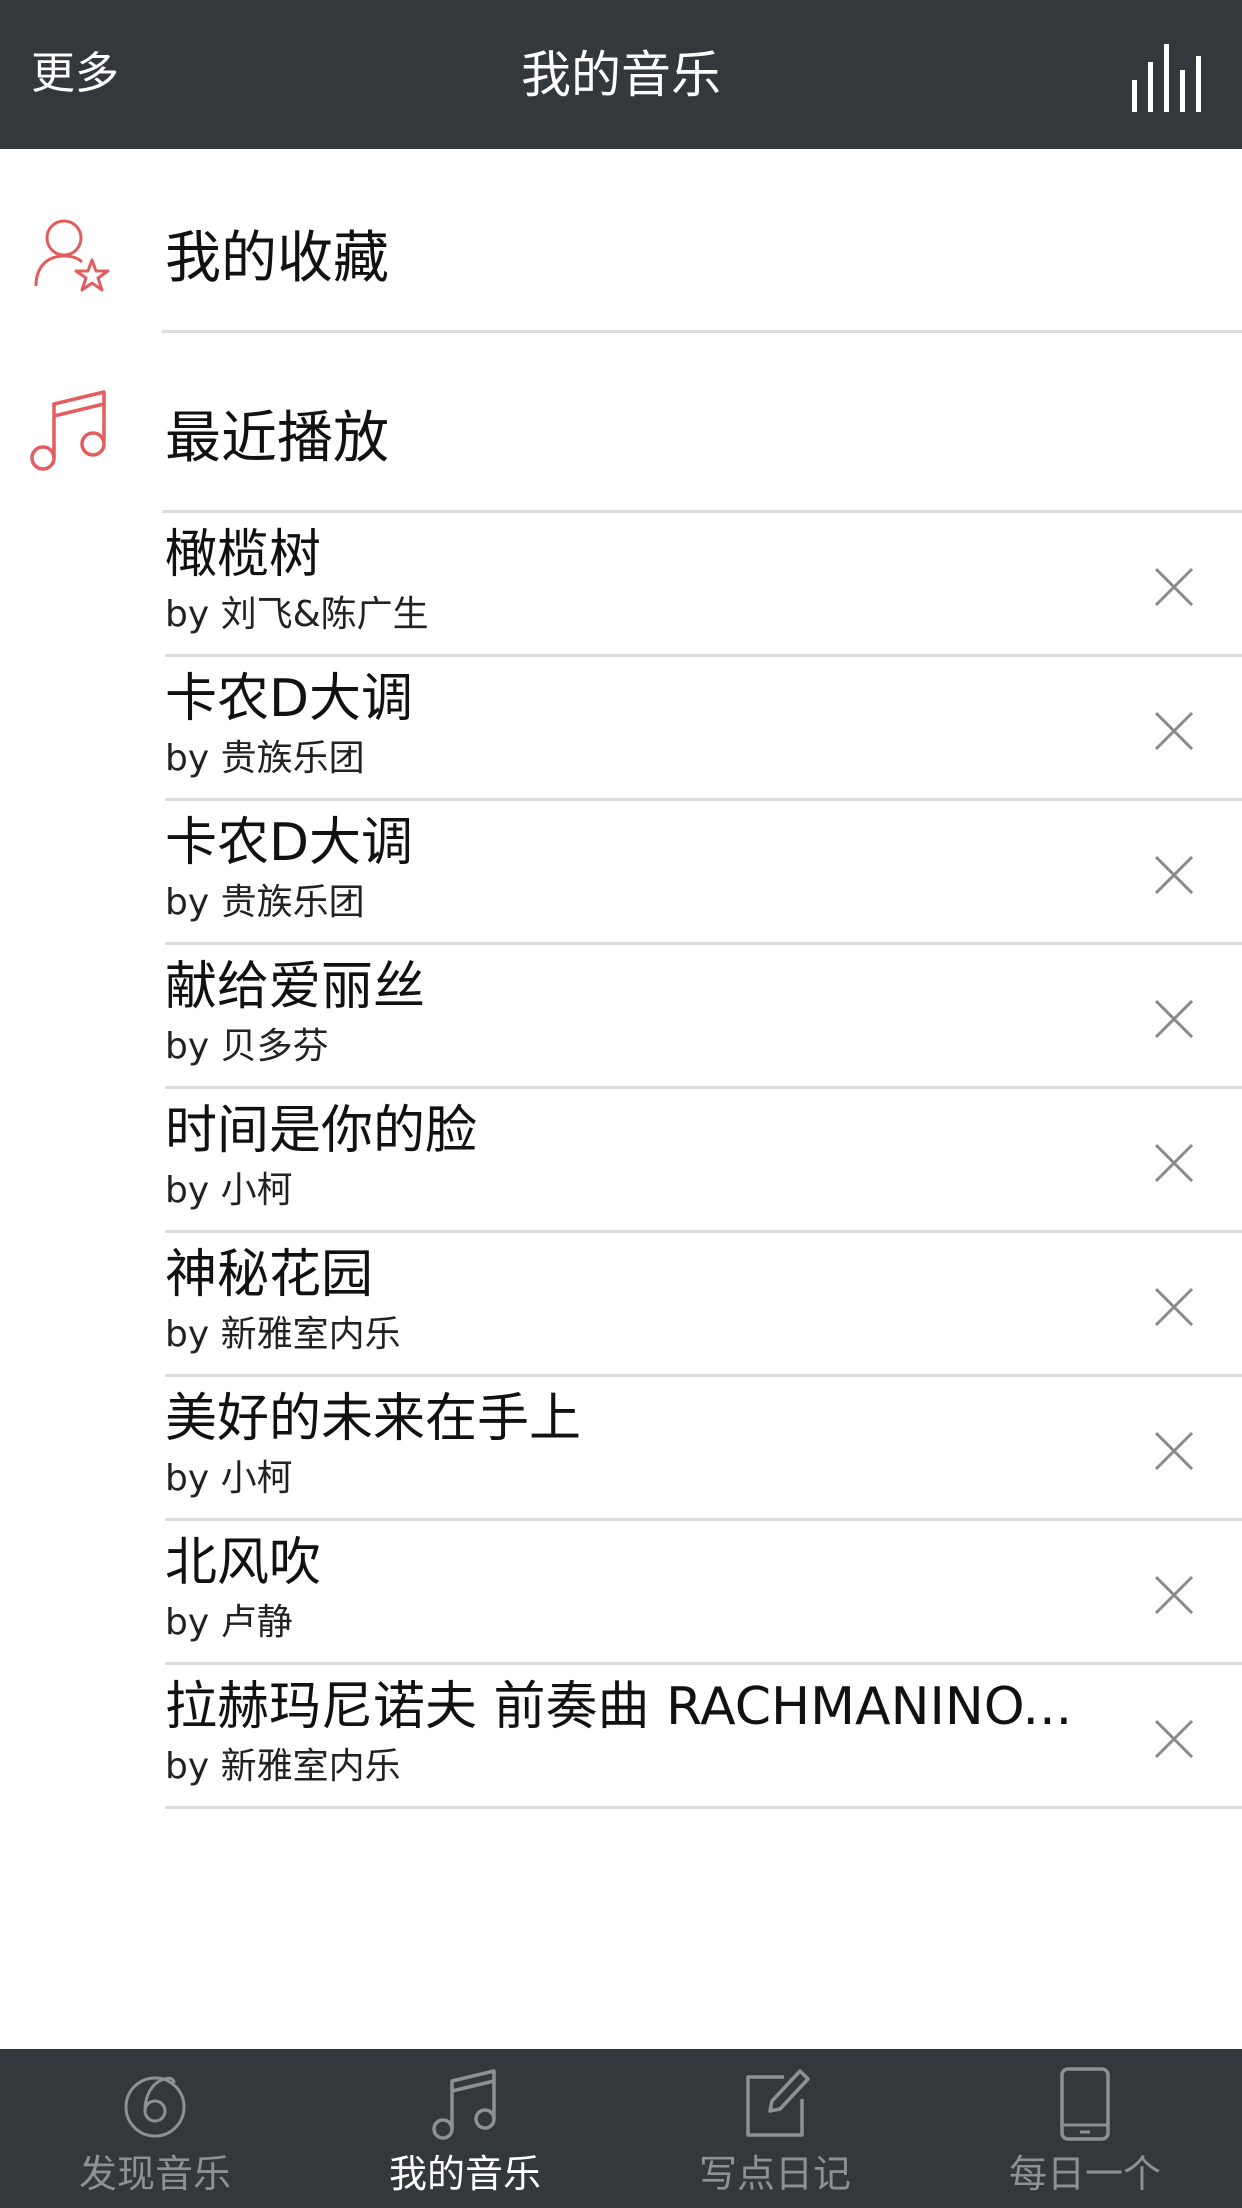 The width and height of the screenshot is (1242, 2208). I want to click on tab-write-diary: 写点日记, so click(775, 2128).